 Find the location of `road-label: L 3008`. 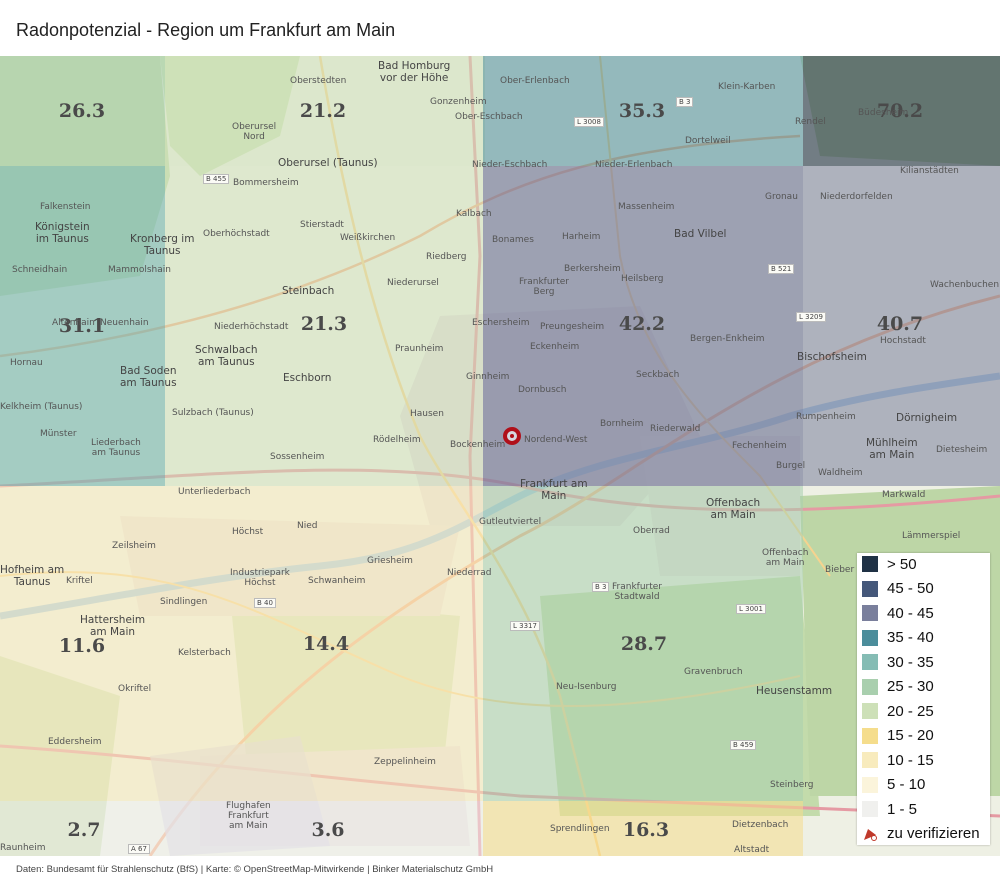

road-label: L 3008 is located at coordinates (589, 122).